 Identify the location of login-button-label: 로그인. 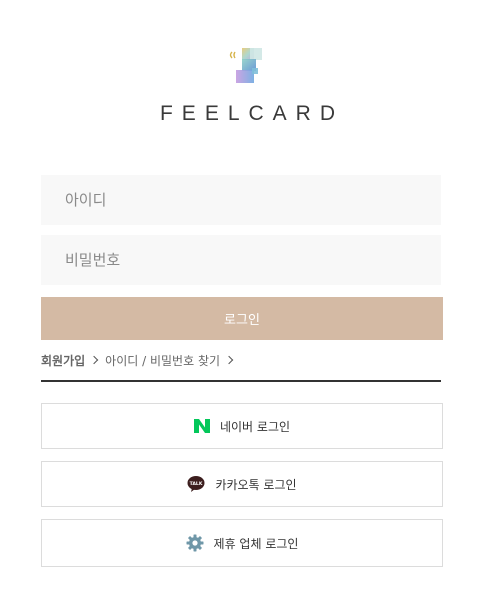
(242, 320).